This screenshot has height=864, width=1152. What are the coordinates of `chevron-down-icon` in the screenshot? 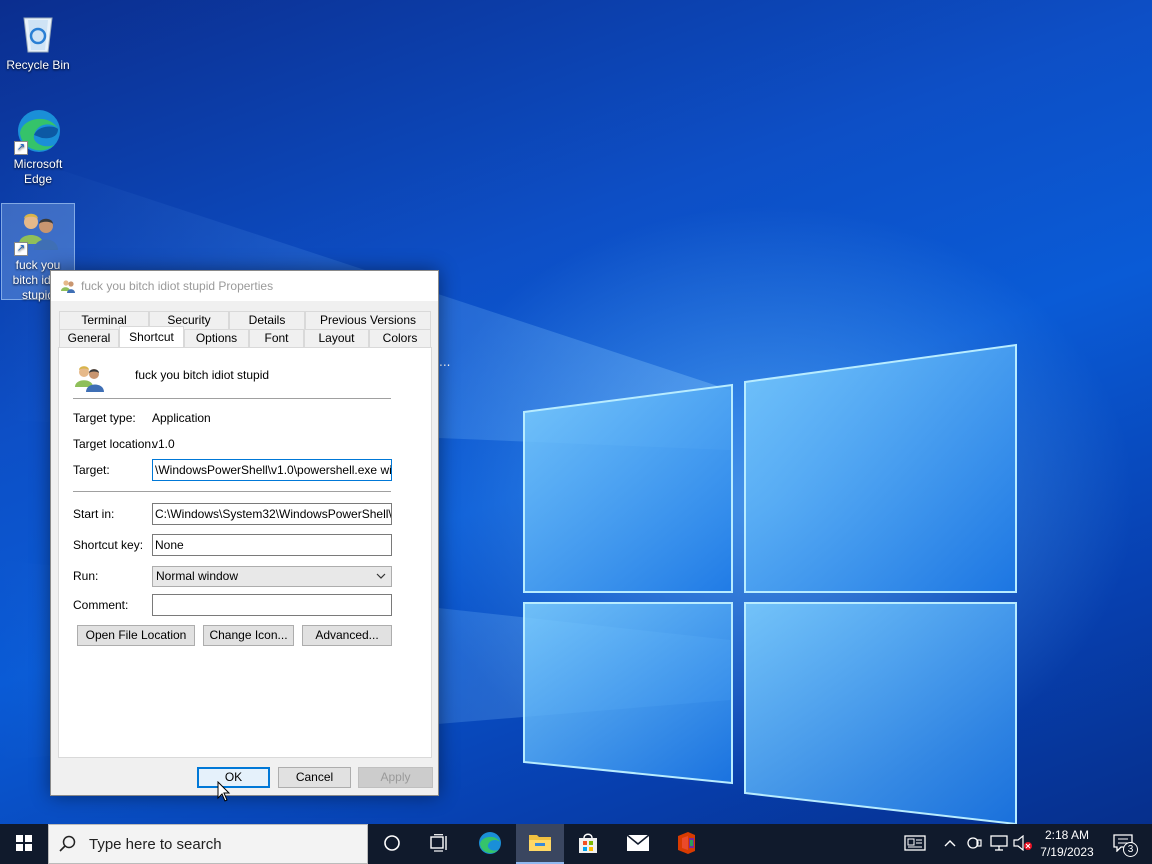 It's located at (381, 580).